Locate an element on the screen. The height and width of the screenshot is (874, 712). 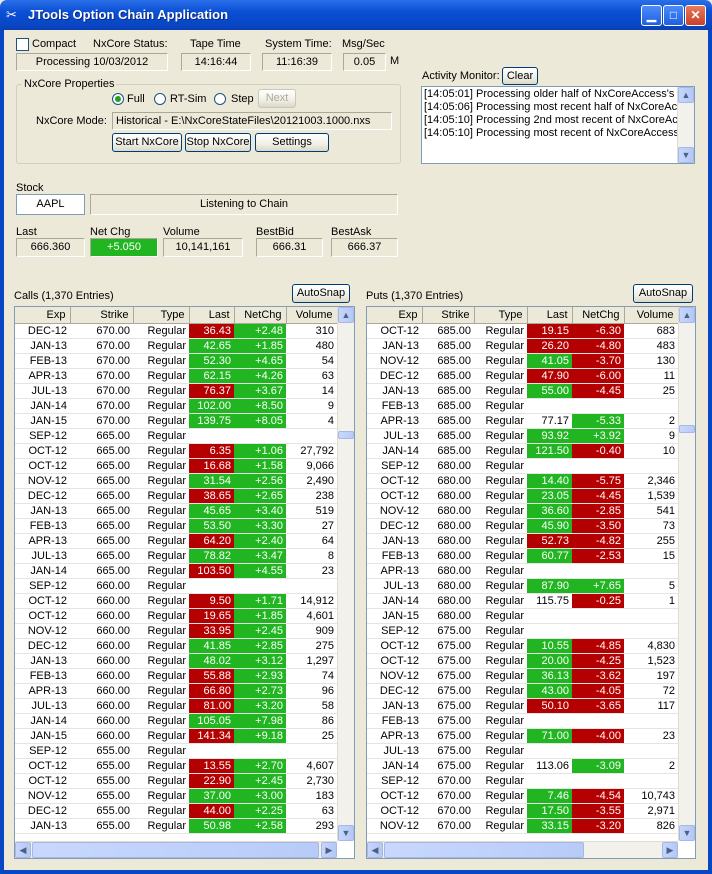
table-row: SEP-12 670.00 Regular is located at coordinates (522, 781).